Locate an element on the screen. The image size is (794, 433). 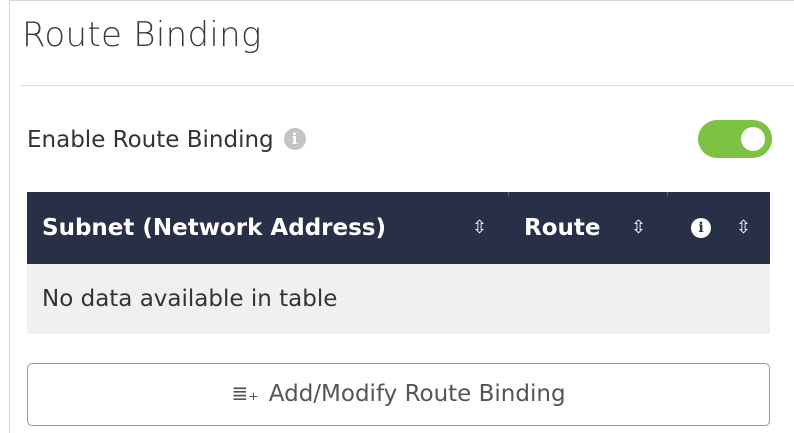
toggle-knob is located at coordinates (753, 139).